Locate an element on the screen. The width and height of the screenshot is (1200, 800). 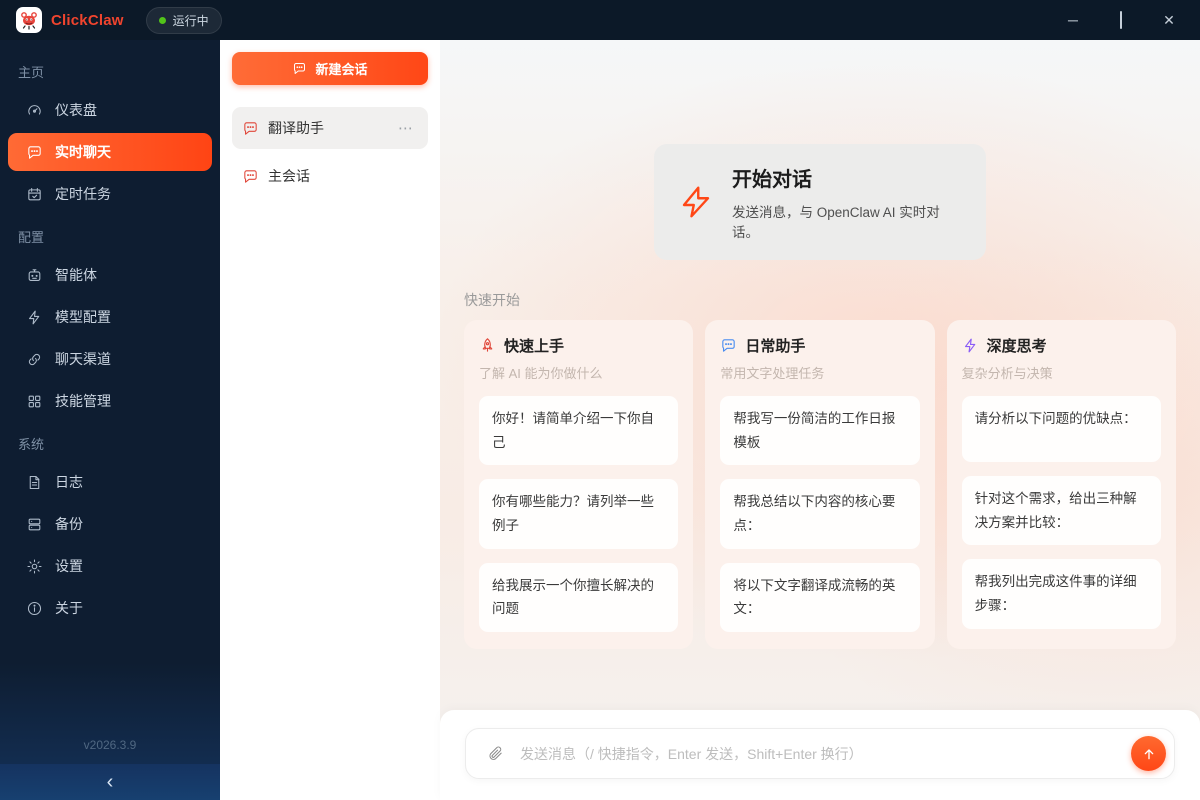
chevron-left-icon: ‹ is located at coordinates (110, 781).